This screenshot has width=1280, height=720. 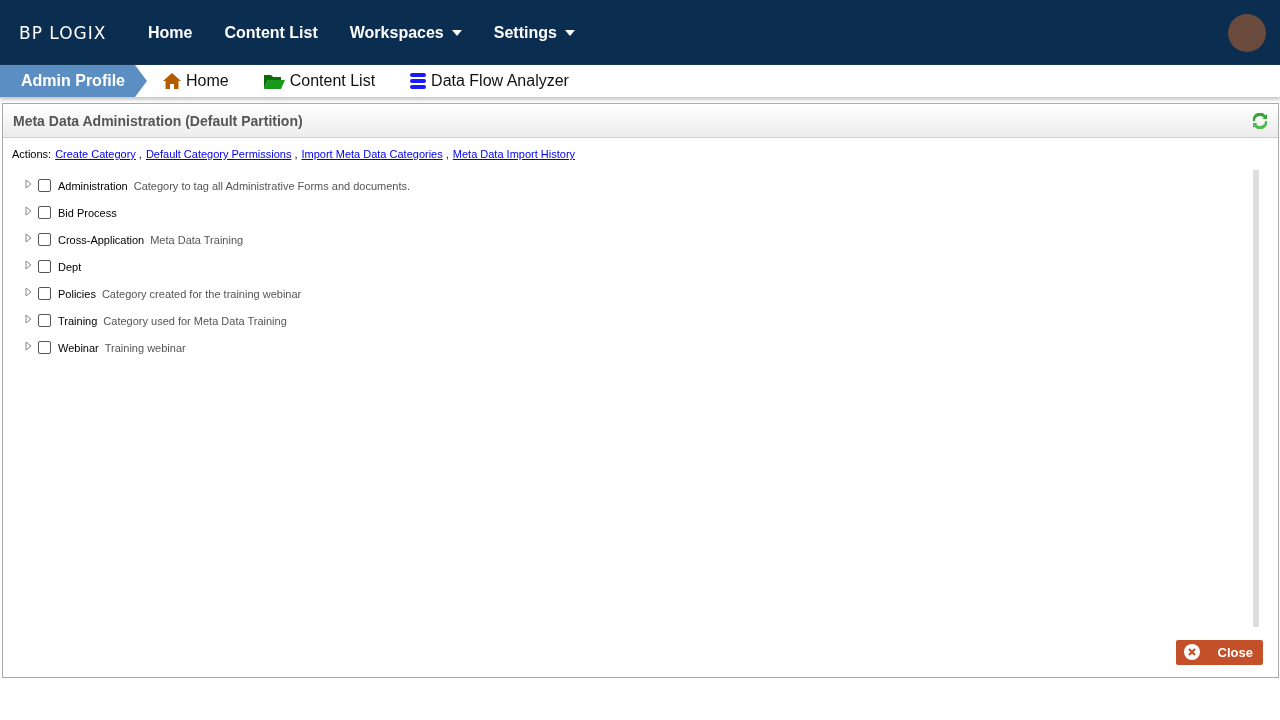 What do you see at coordinates (101, 239) in the screenshot?
I see `category-name: Cross-Application` at bounding box center [101, 239].